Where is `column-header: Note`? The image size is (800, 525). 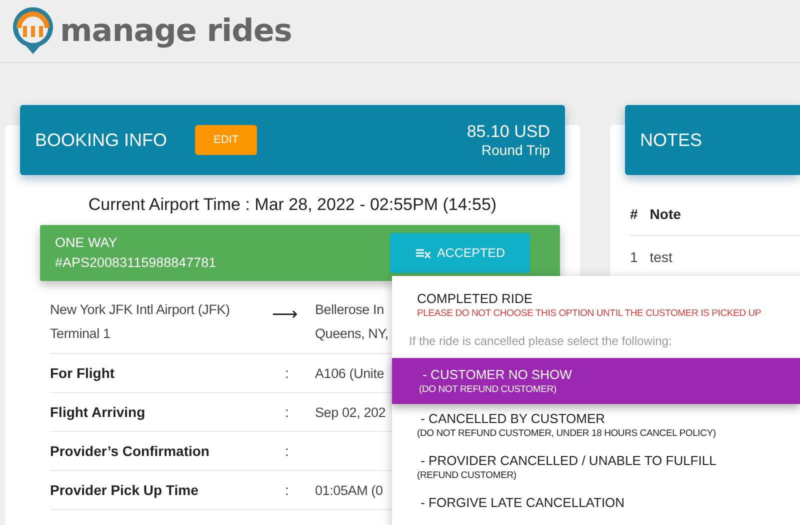 column-header: Note is located at coordinates (665, 214).